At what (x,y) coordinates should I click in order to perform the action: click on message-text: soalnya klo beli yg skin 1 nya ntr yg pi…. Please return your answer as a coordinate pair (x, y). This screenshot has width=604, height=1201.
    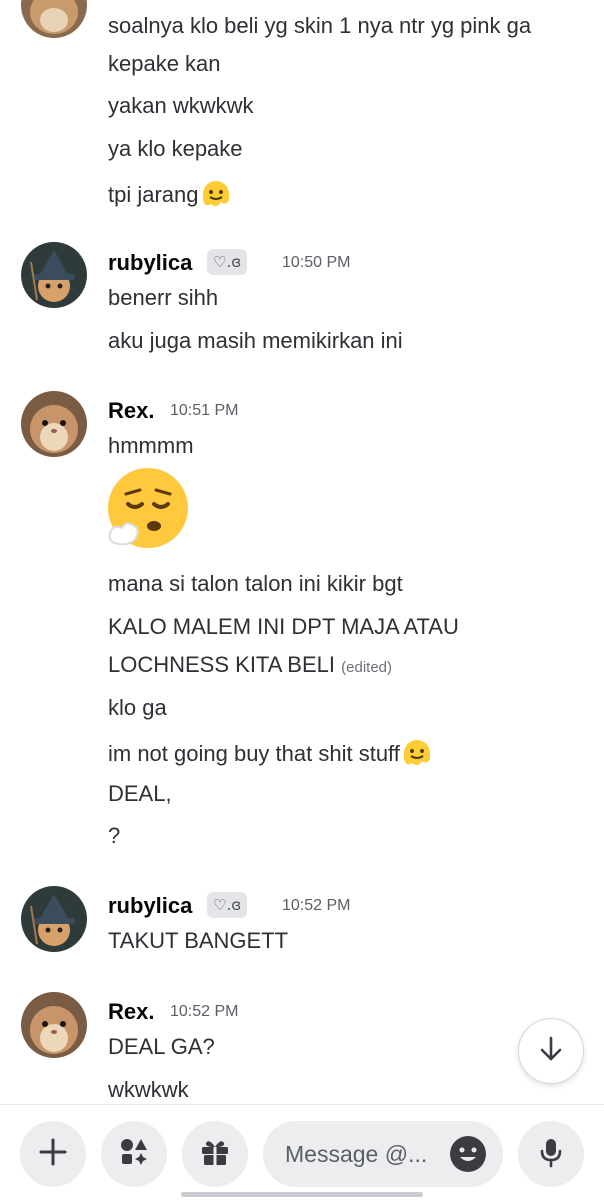
    Looking at the image, I should click on (320, 25).